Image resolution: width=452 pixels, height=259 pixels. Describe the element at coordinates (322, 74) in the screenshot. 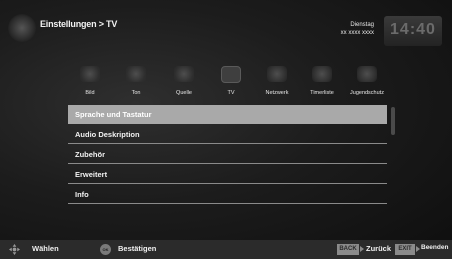

I see `timer-icon` at that location.